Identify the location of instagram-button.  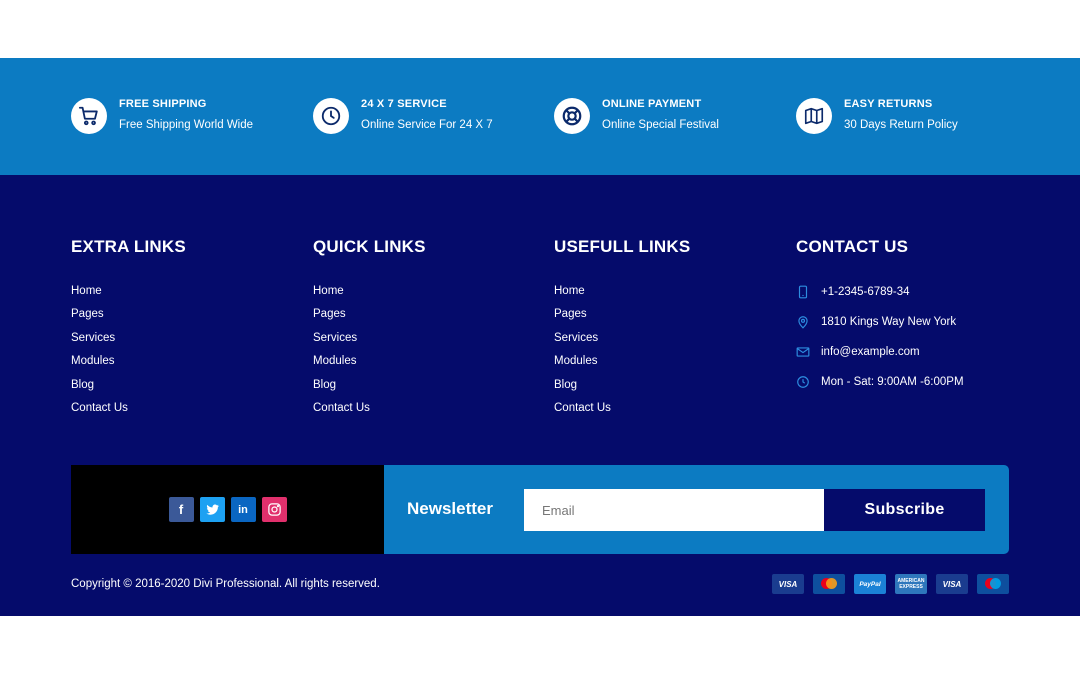
(274, 509).